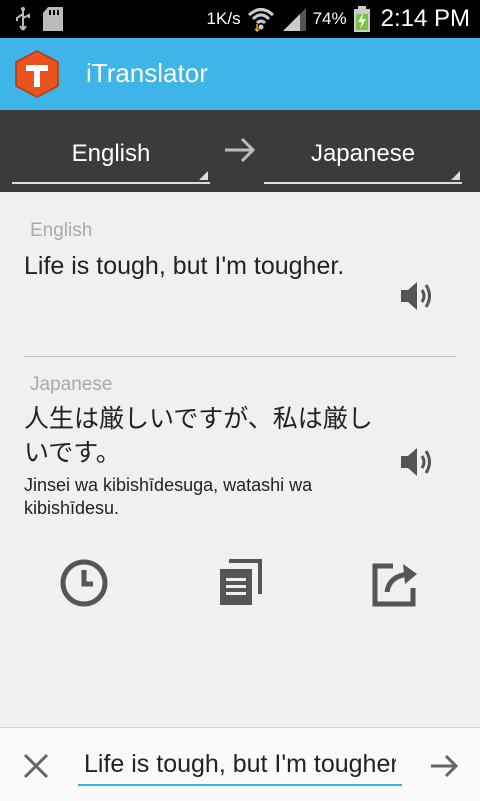 The width and height of the screenshot is (480, 801). I want to click on app-title: iTranslator, so click(147, 73).